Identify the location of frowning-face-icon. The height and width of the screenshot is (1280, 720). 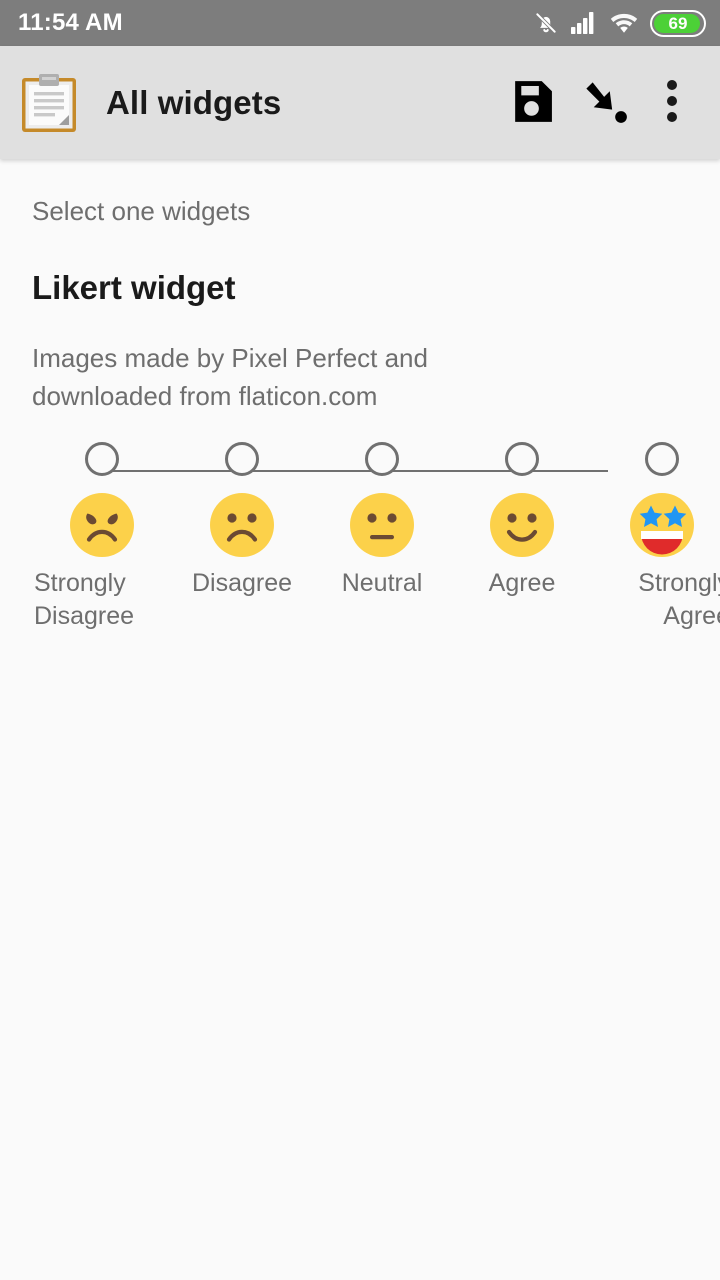
(242, 524).